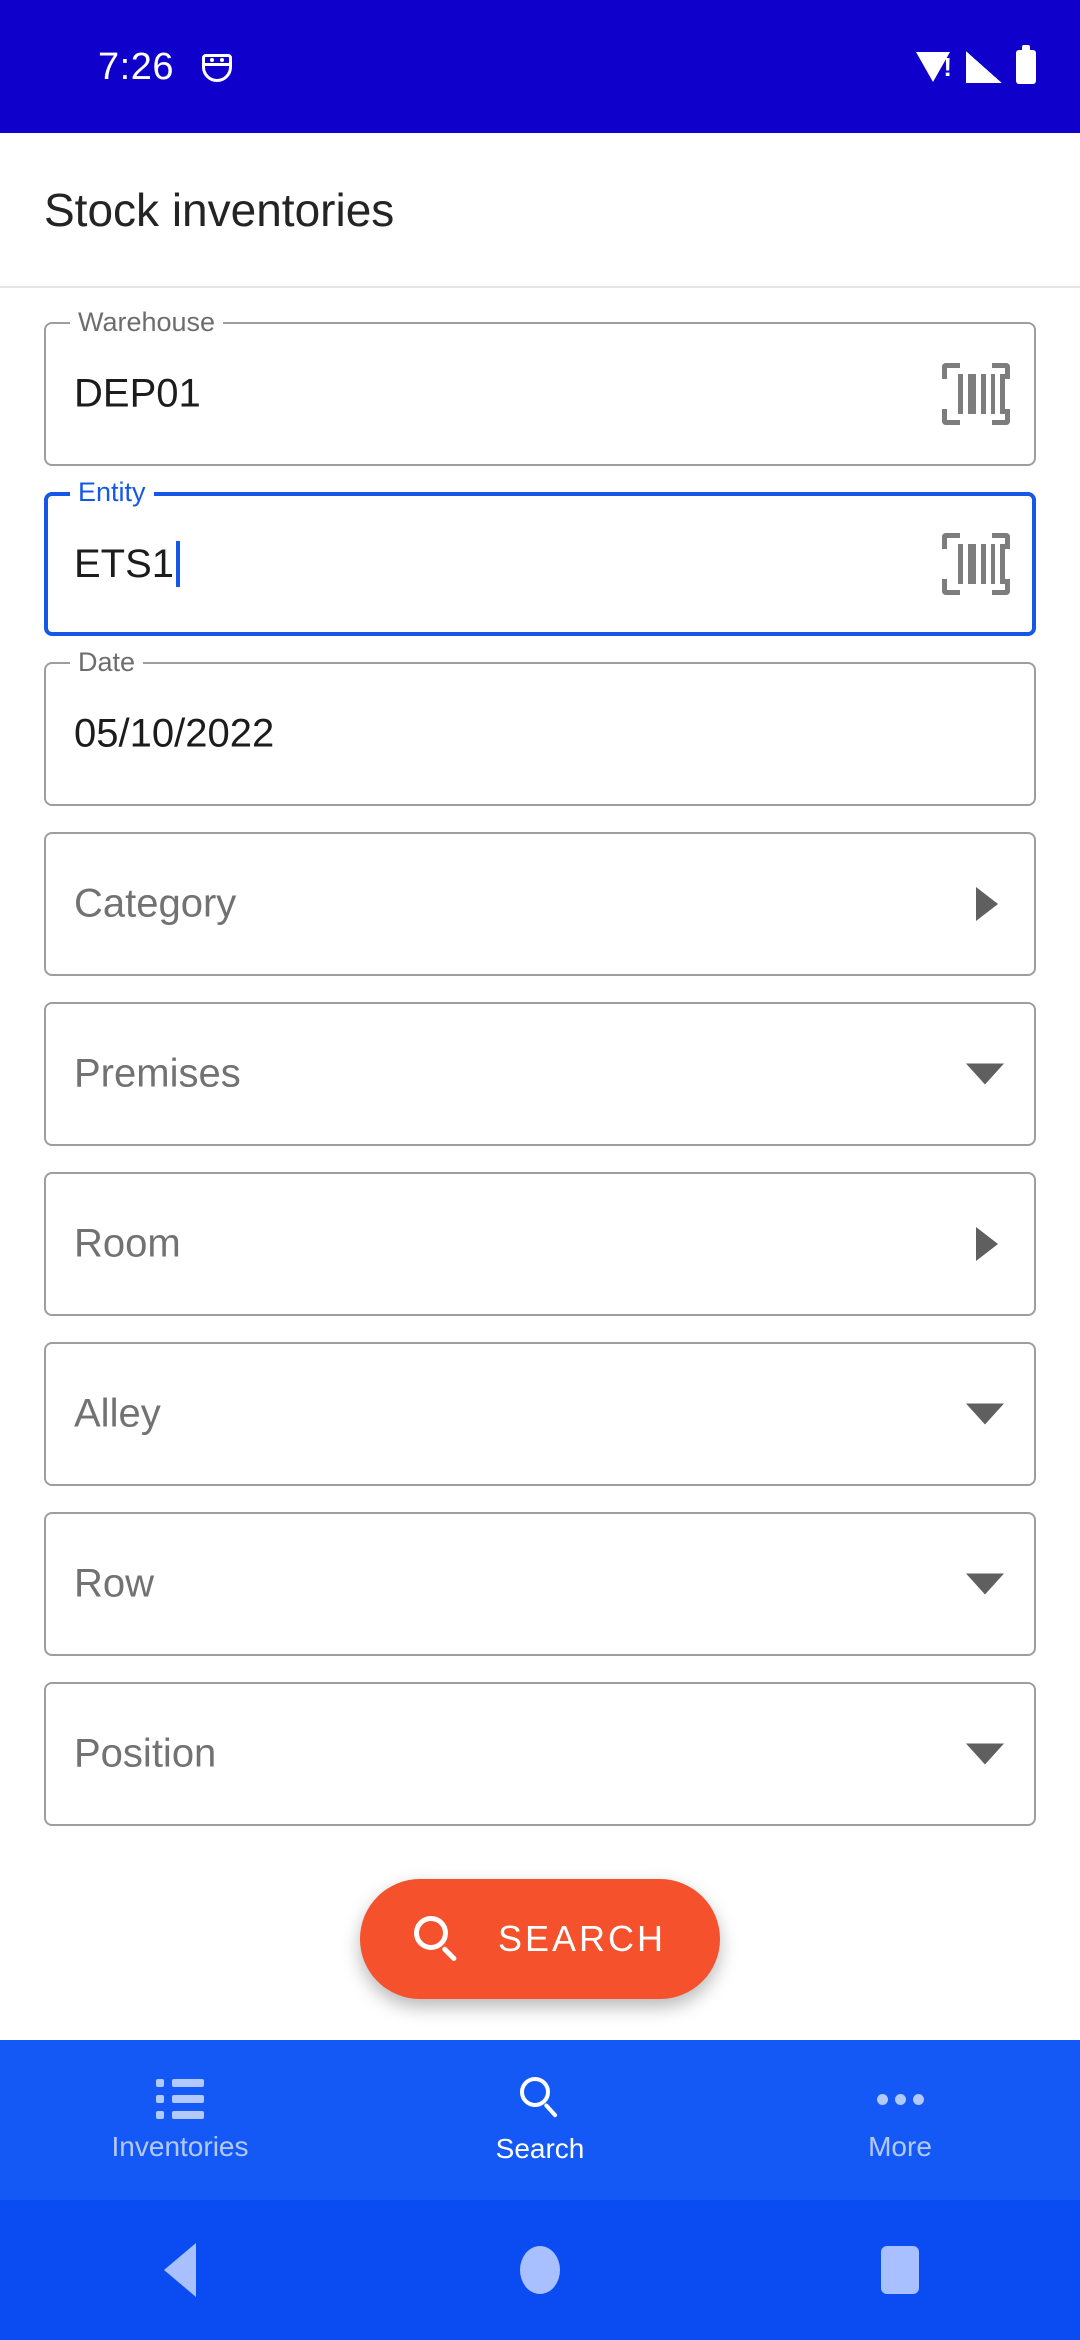 The image size is (1080, 2340). Describe the element at coordinates (157, 1073) in the screenshot. I see `field-premises-placeholder: Premises` at that location.